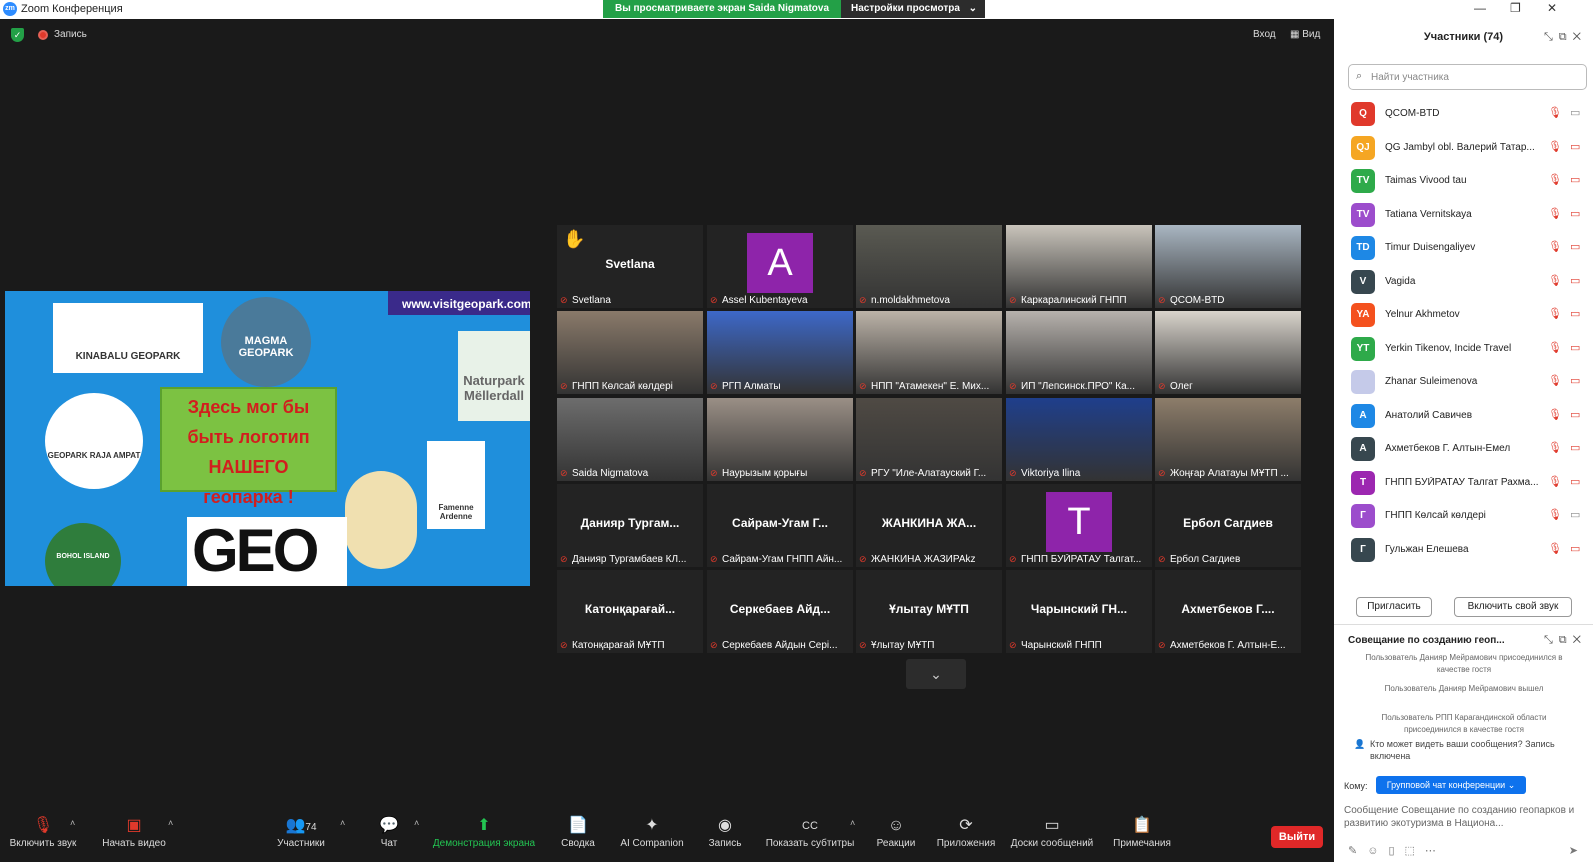 This screenshot has width=1593, height=862. Describe the element at coordinates (1463, 550) in the screenshot. I see `participant-row: Г Гульжан Елешева 🎙 ▭` at that location.